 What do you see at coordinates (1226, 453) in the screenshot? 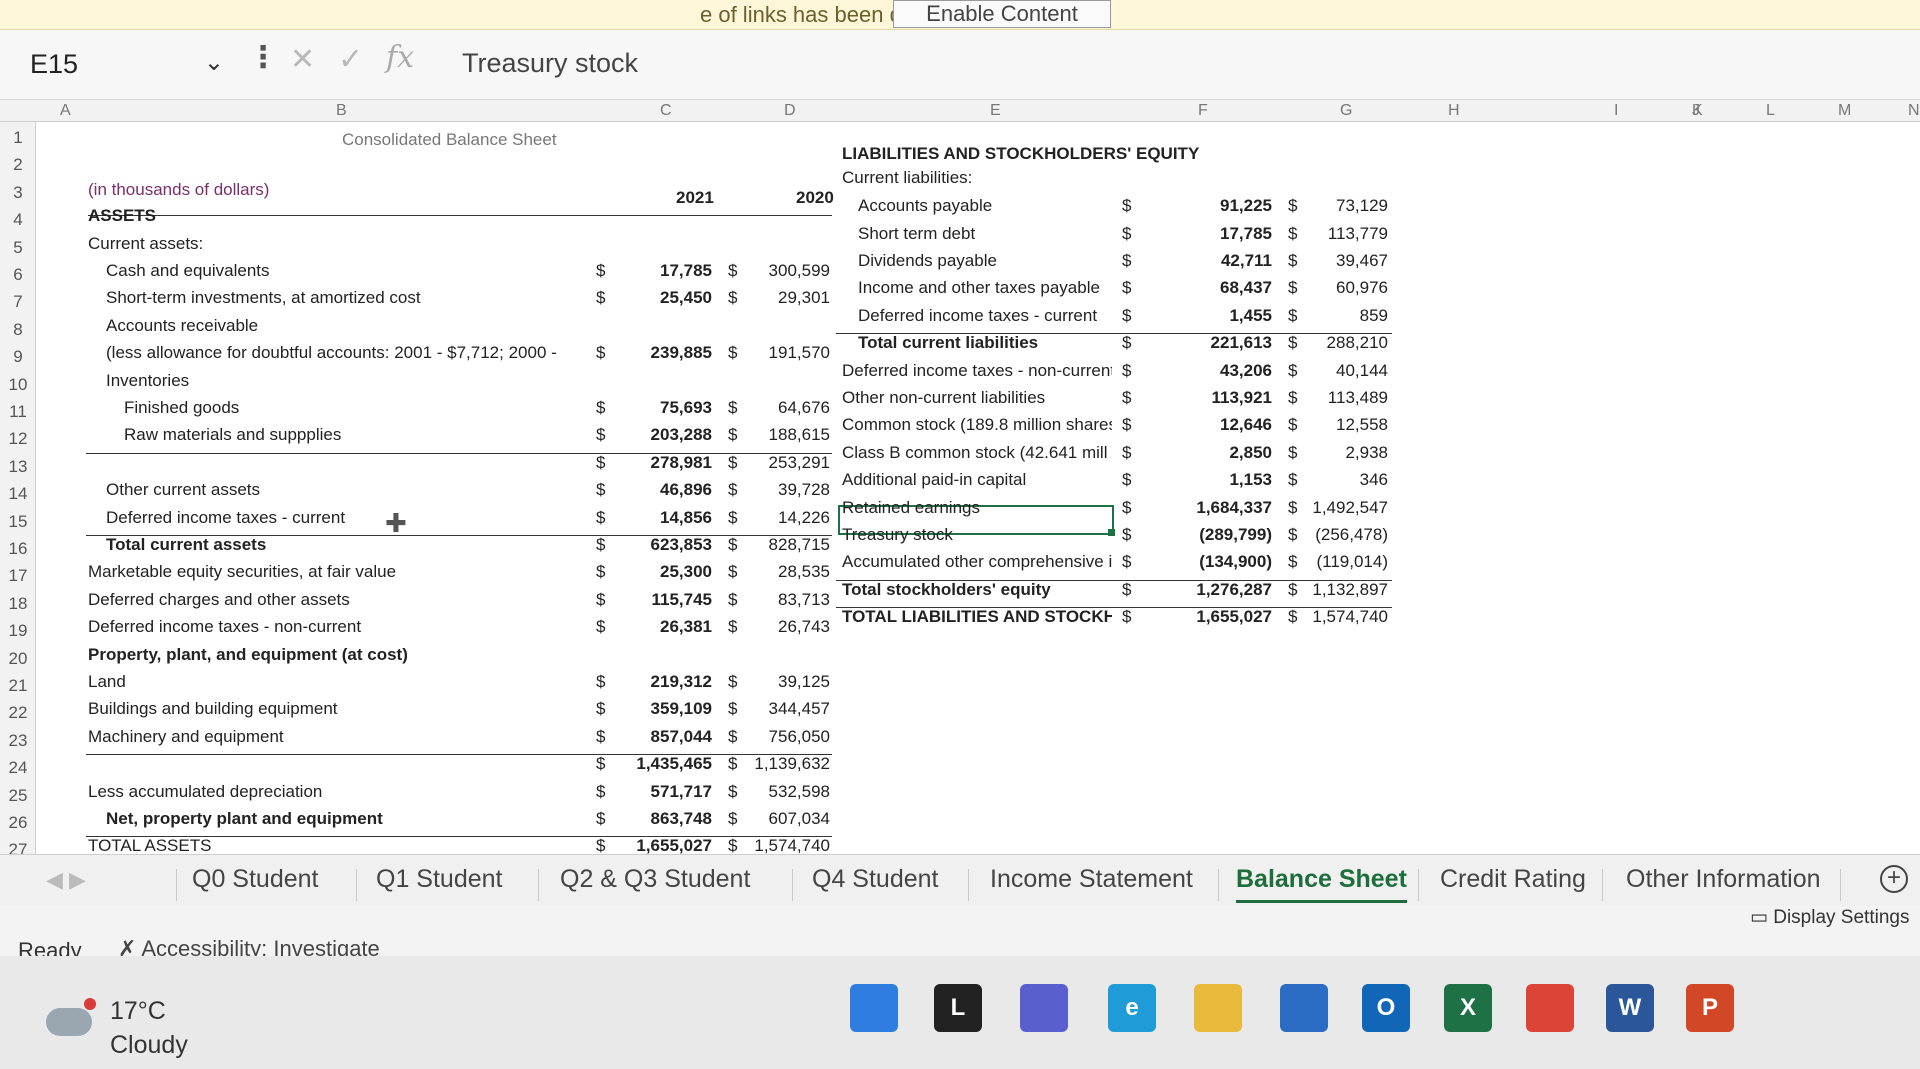
I see `liability-value-2021: 2,850` at bounding box center [1226, 453].